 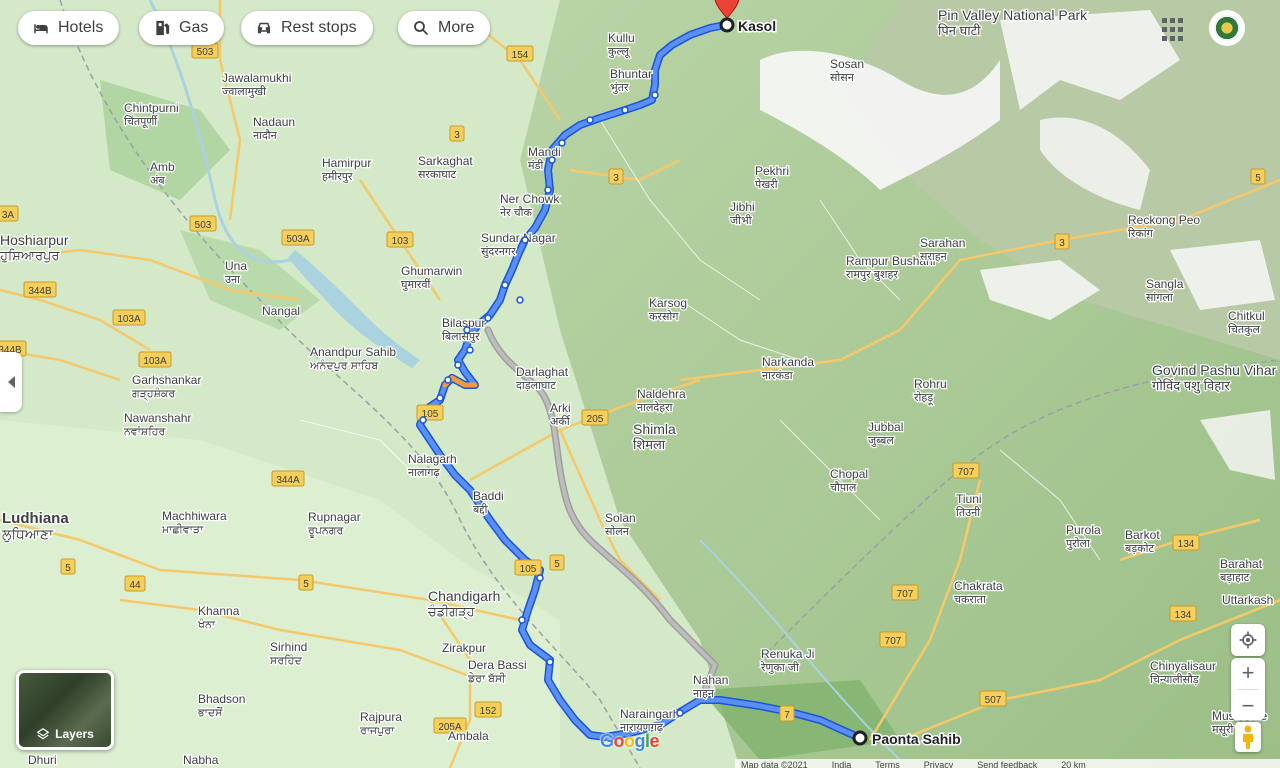 I want to click on place-label: Chinyalisaur, so click(x=1183, y=666).